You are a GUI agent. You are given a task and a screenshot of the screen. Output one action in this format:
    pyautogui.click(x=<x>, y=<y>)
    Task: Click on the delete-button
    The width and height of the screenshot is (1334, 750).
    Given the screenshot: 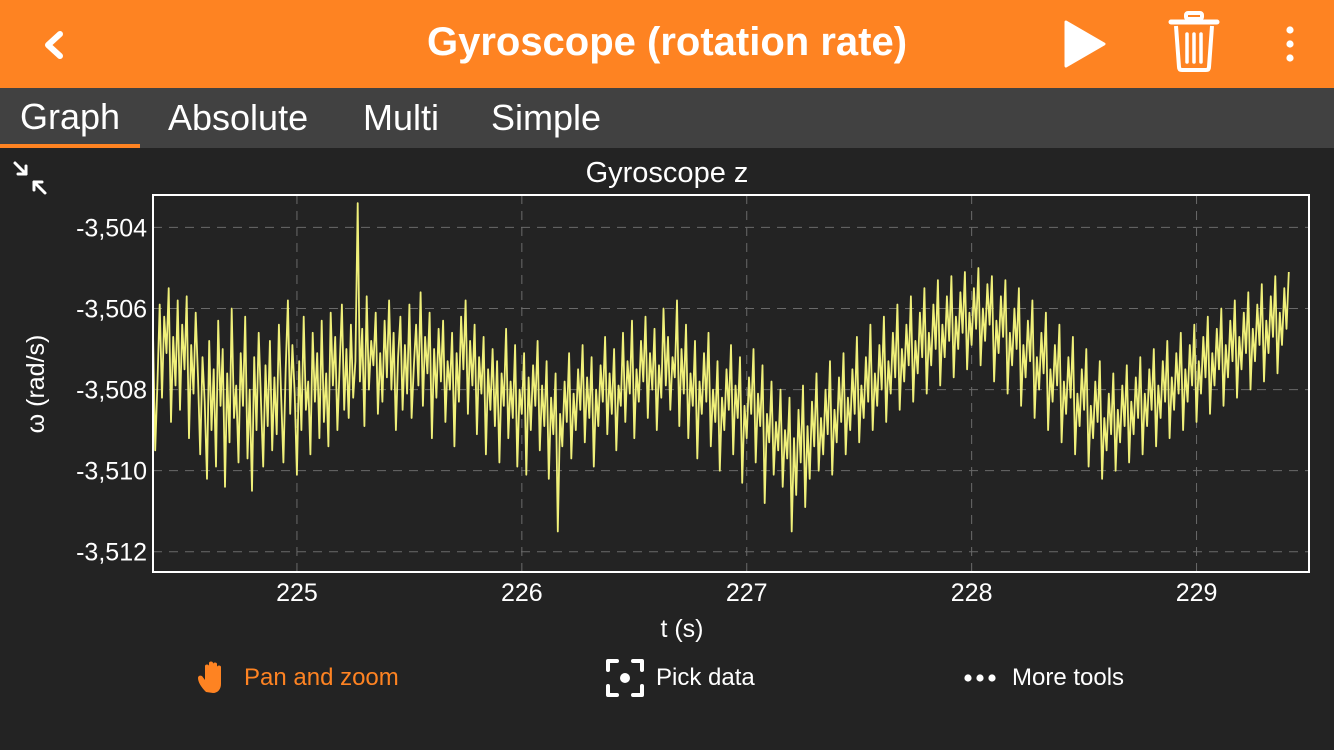 What is the action you would take?
    pyautogui.click(x=1194, y=42)
    